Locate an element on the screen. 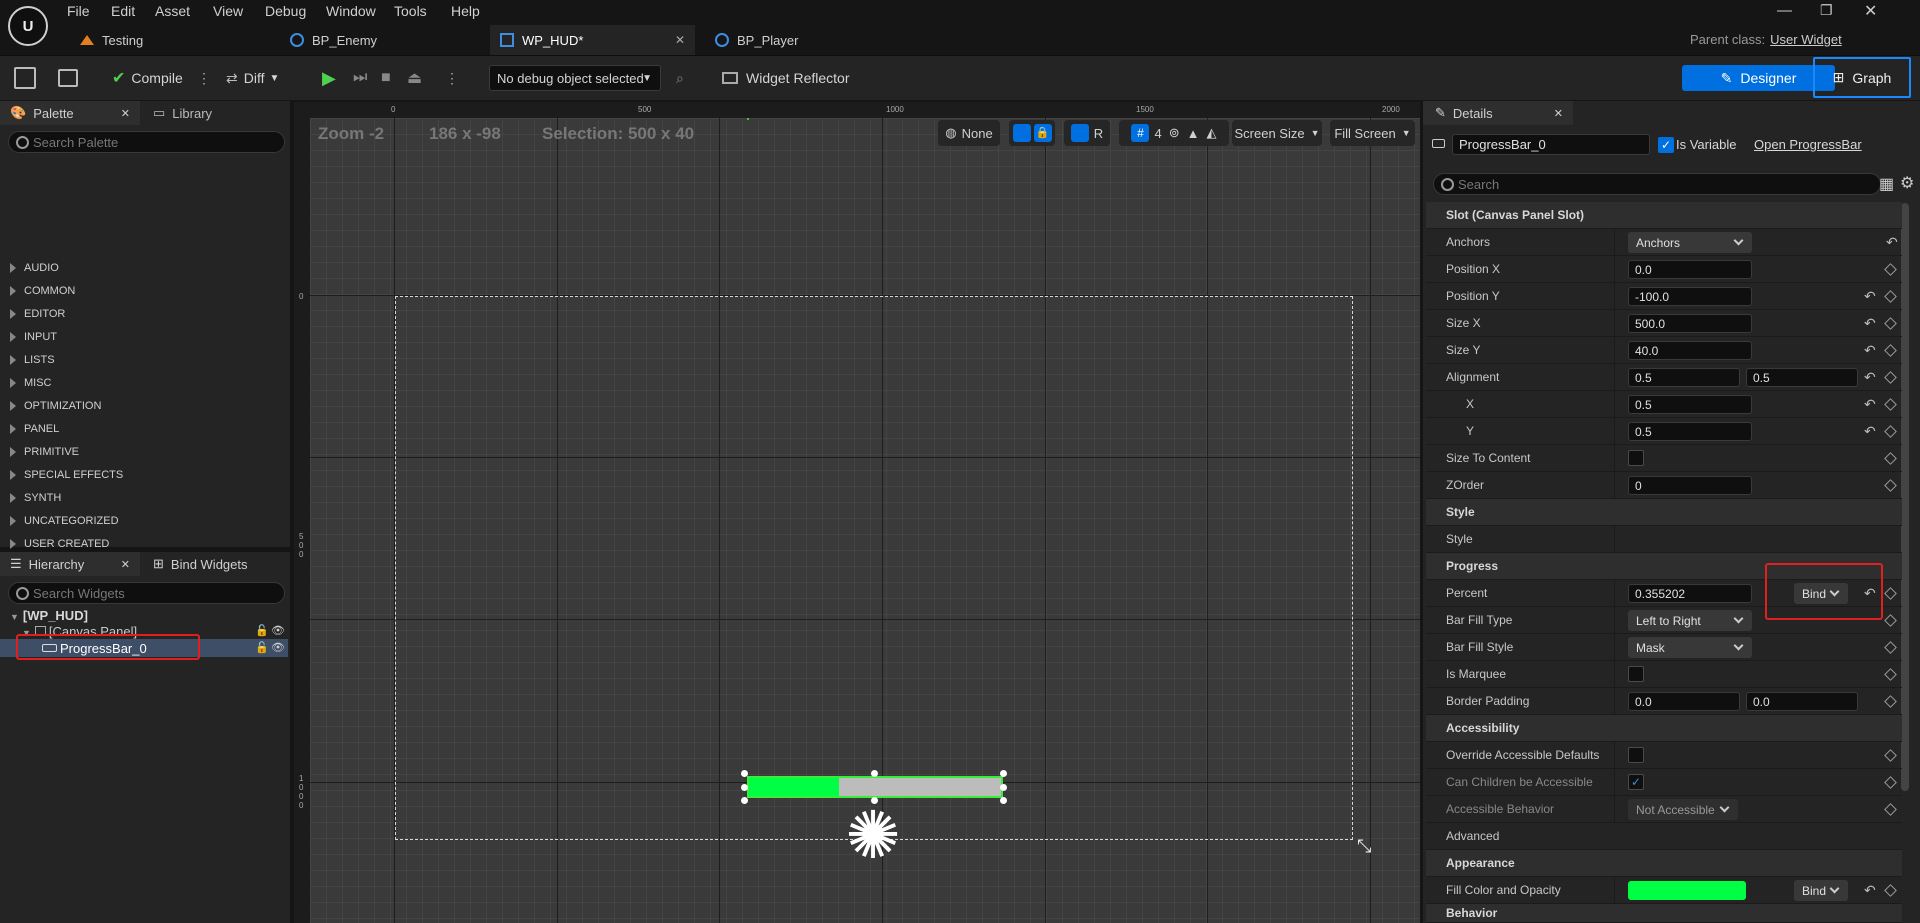  bar-fill-type-dropdown: Left to Right is located at coordinates (1690, 620).